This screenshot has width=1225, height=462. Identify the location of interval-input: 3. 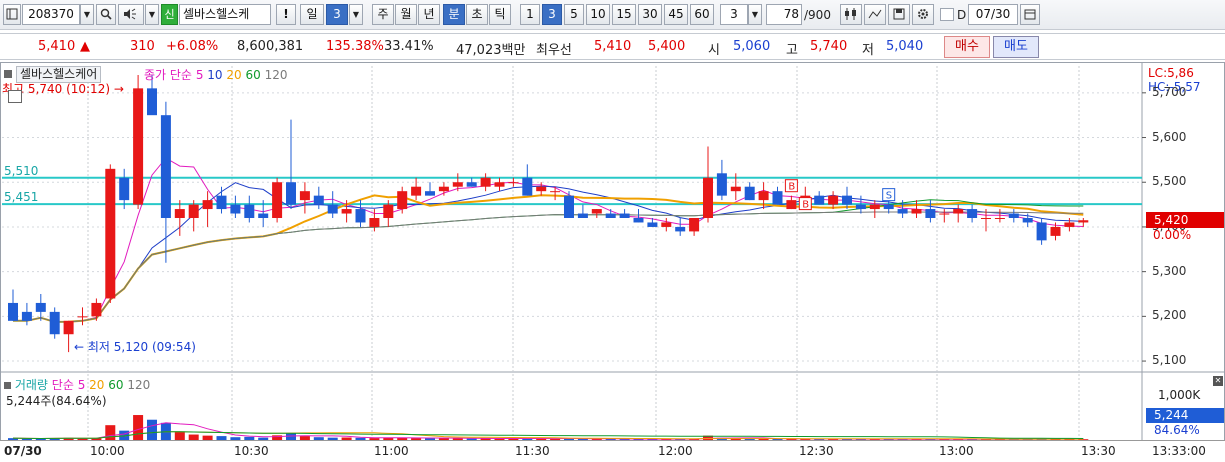
(734, 14).